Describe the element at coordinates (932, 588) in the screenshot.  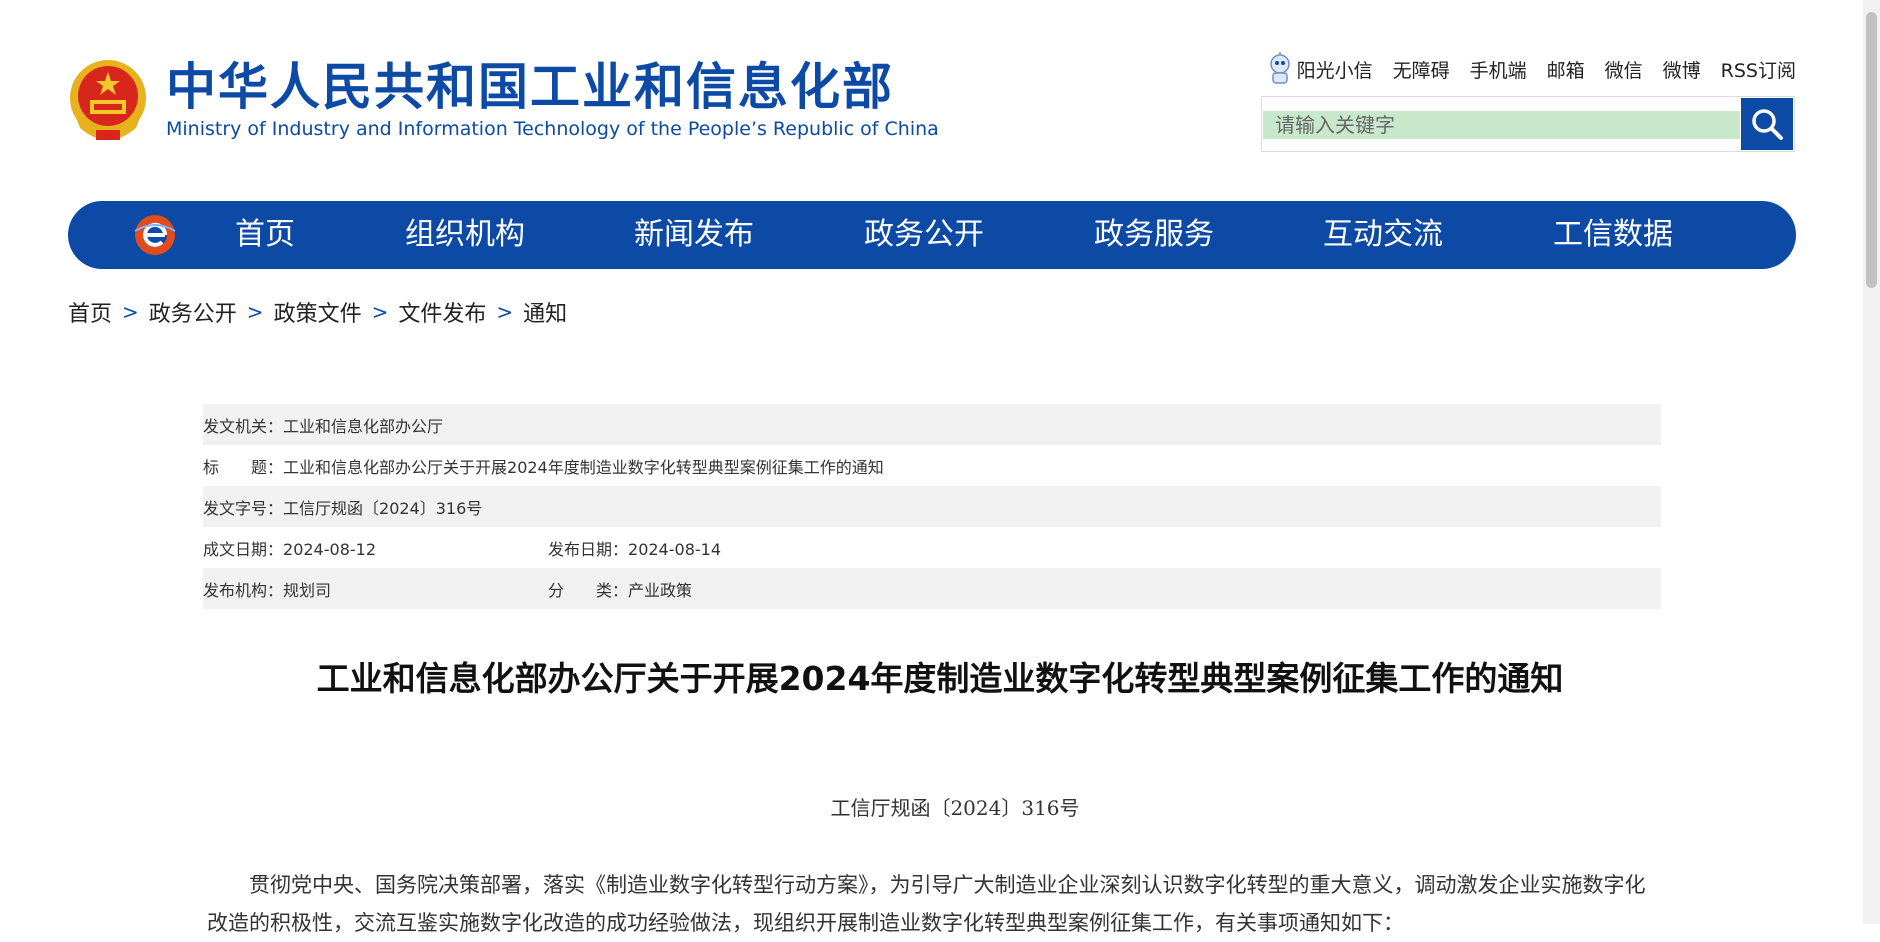
I see `meta-row-agency: 发布机构：规划司 分 类：产业政策` at that location.